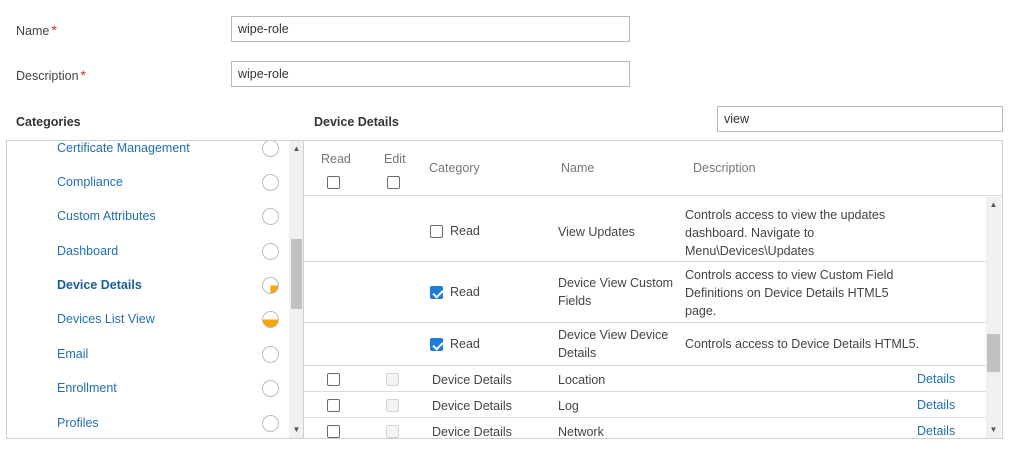 Image resolution: width=1022 pixels, height=461 pixels. What do you see at coordinates (578, 168) in the screenshot?
I see `col-name-header: Name` at bounding box center [578, 168].